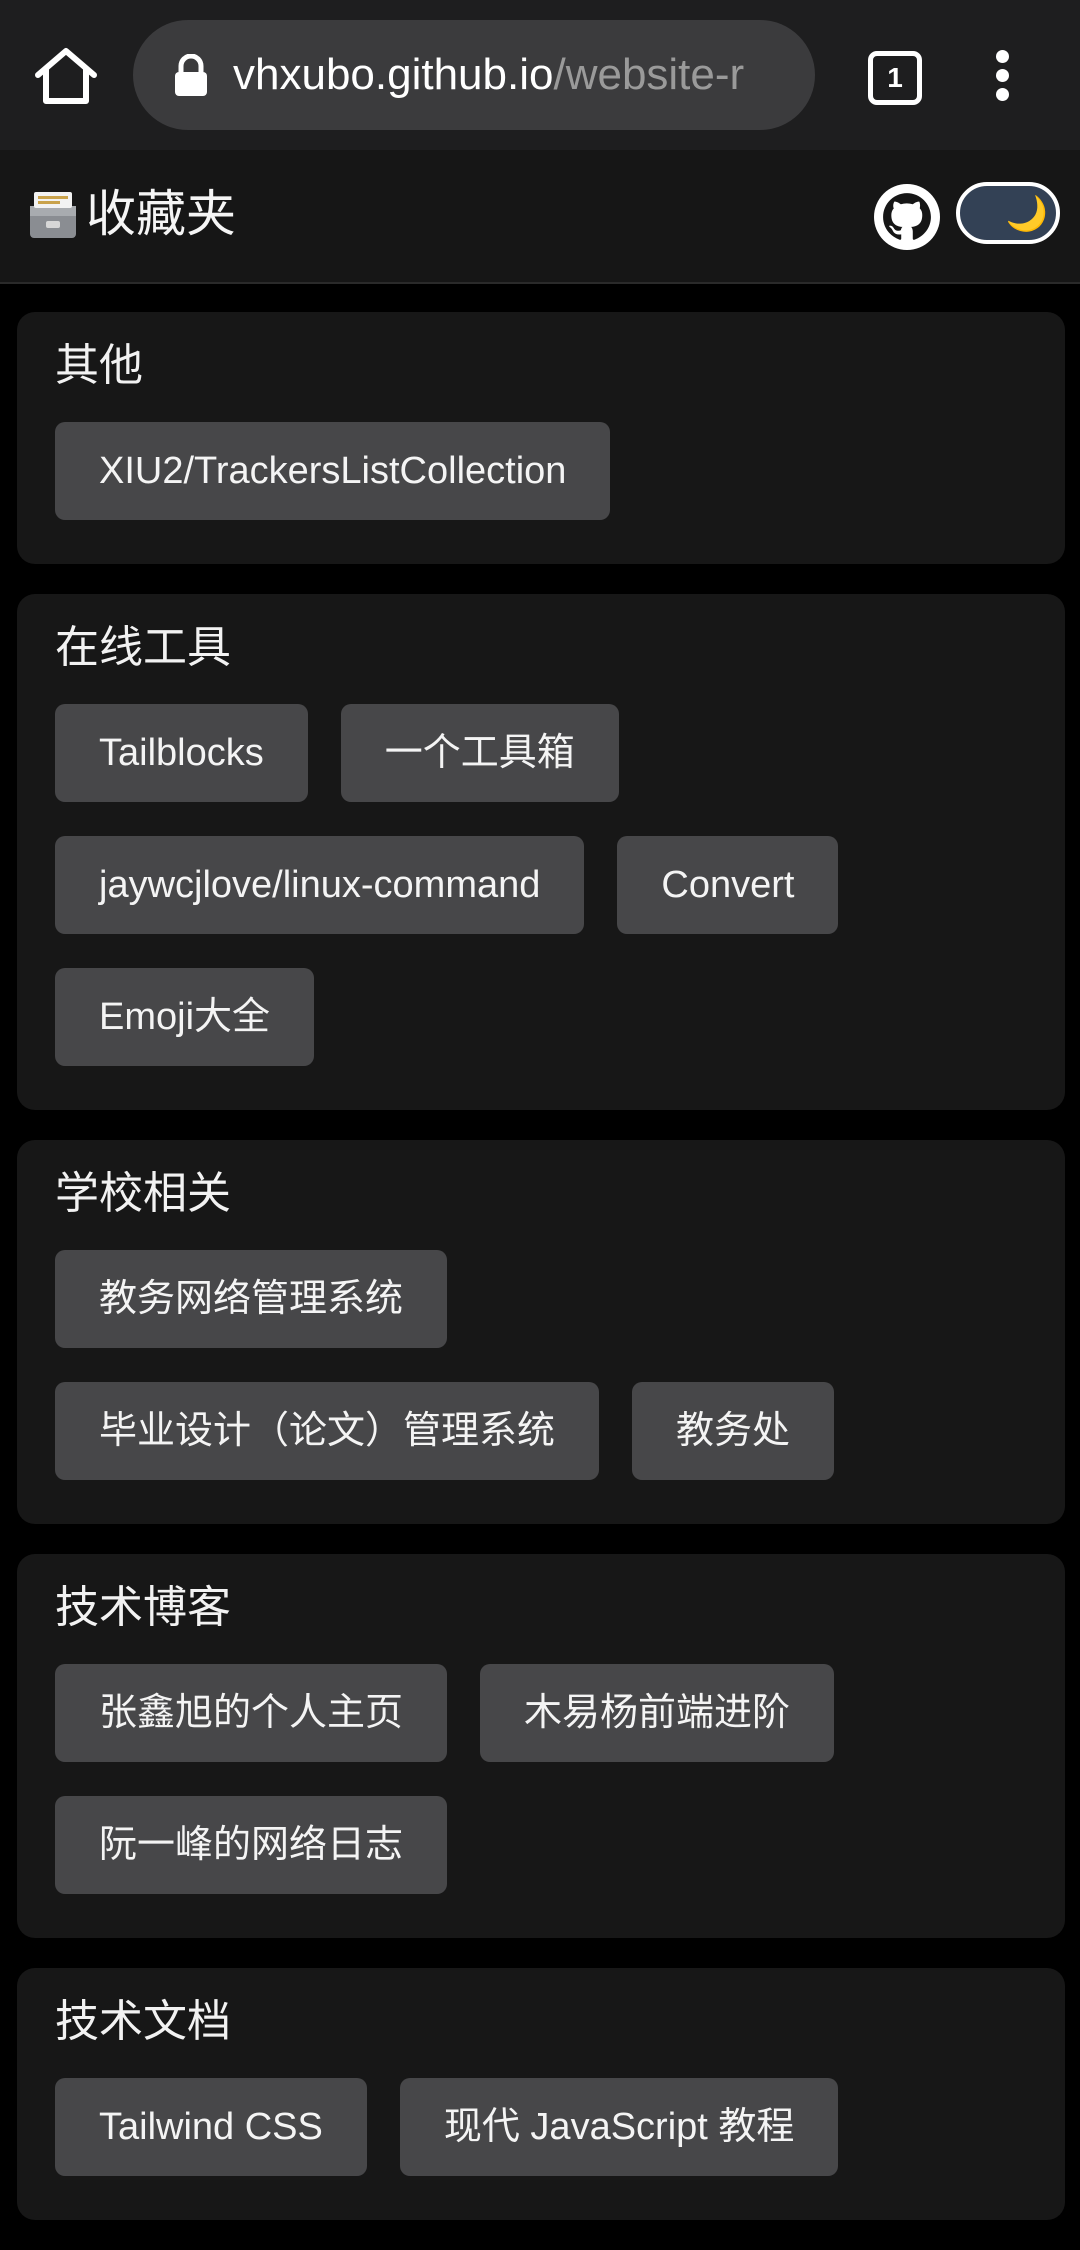 The width and height of the screenshot is (1080, 2250). I want to click on bookmark-link-button: jaywcjlove/linux-command, so click(320, 885).